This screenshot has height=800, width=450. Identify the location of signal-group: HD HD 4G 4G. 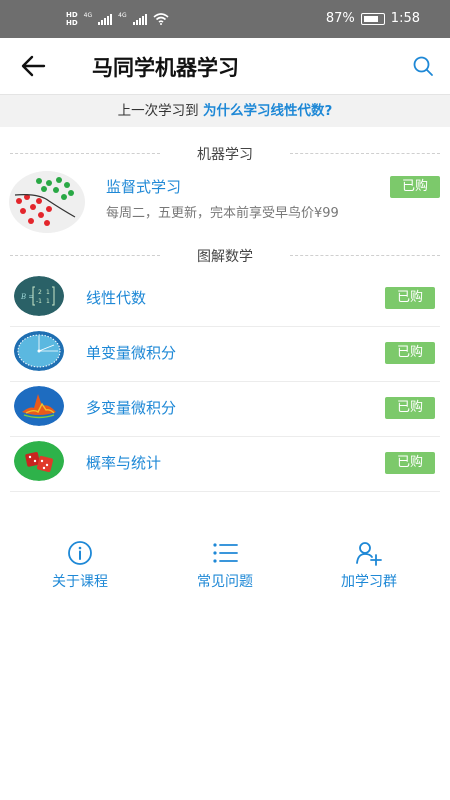
(117, 19).